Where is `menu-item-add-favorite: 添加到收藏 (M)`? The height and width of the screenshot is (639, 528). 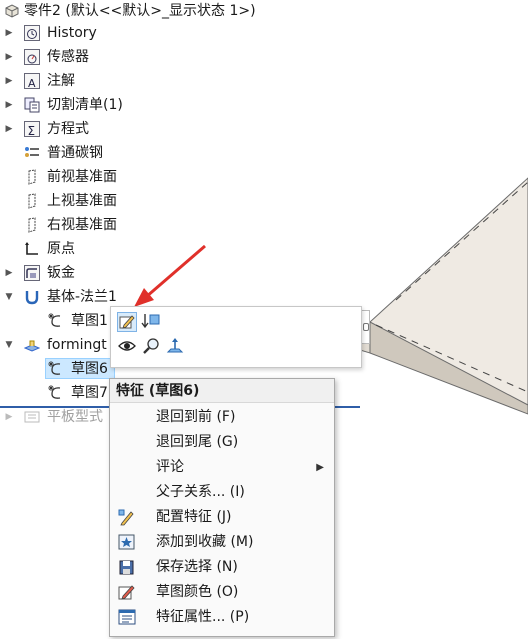
menu-item-add-favorite: 添加到收藏 (M) is located at coordinates (222, 542).